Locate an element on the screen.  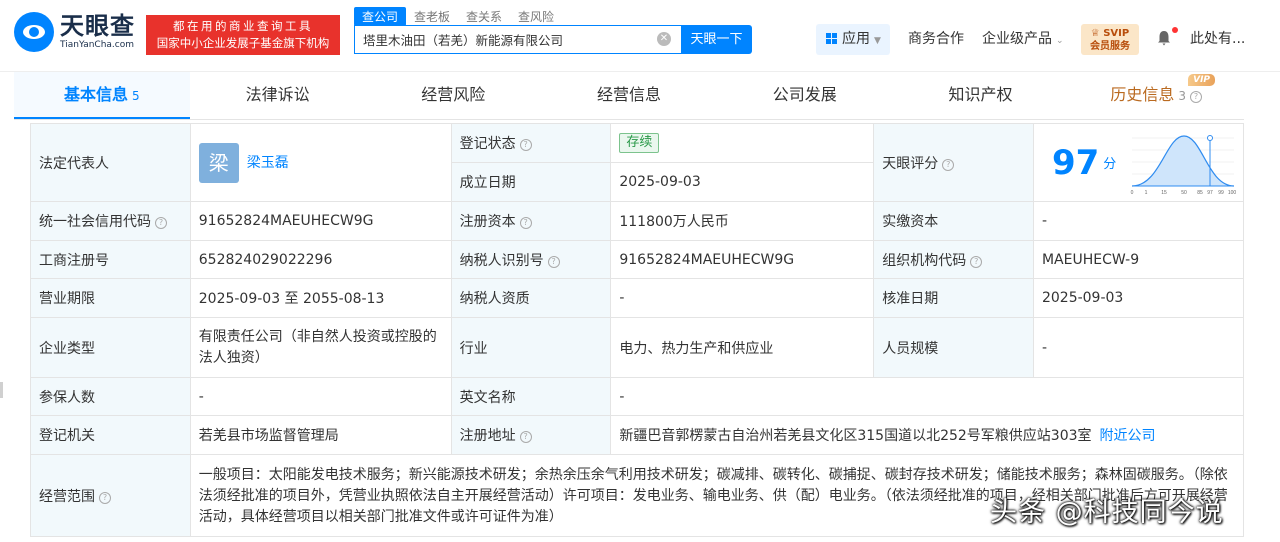
tab-basic-info-label: 基本信息 is located at coordinates (96, 94).